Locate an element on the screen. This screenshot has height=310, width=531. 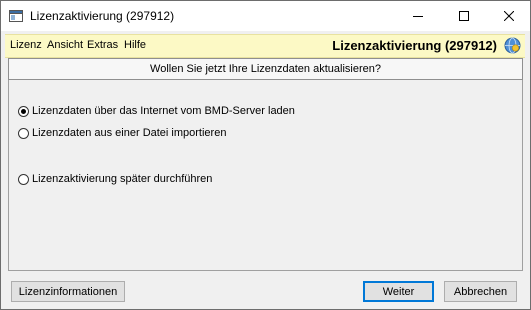
title-bar: Lizenzaktivierung (297912) is located at coordinates (265, 16).